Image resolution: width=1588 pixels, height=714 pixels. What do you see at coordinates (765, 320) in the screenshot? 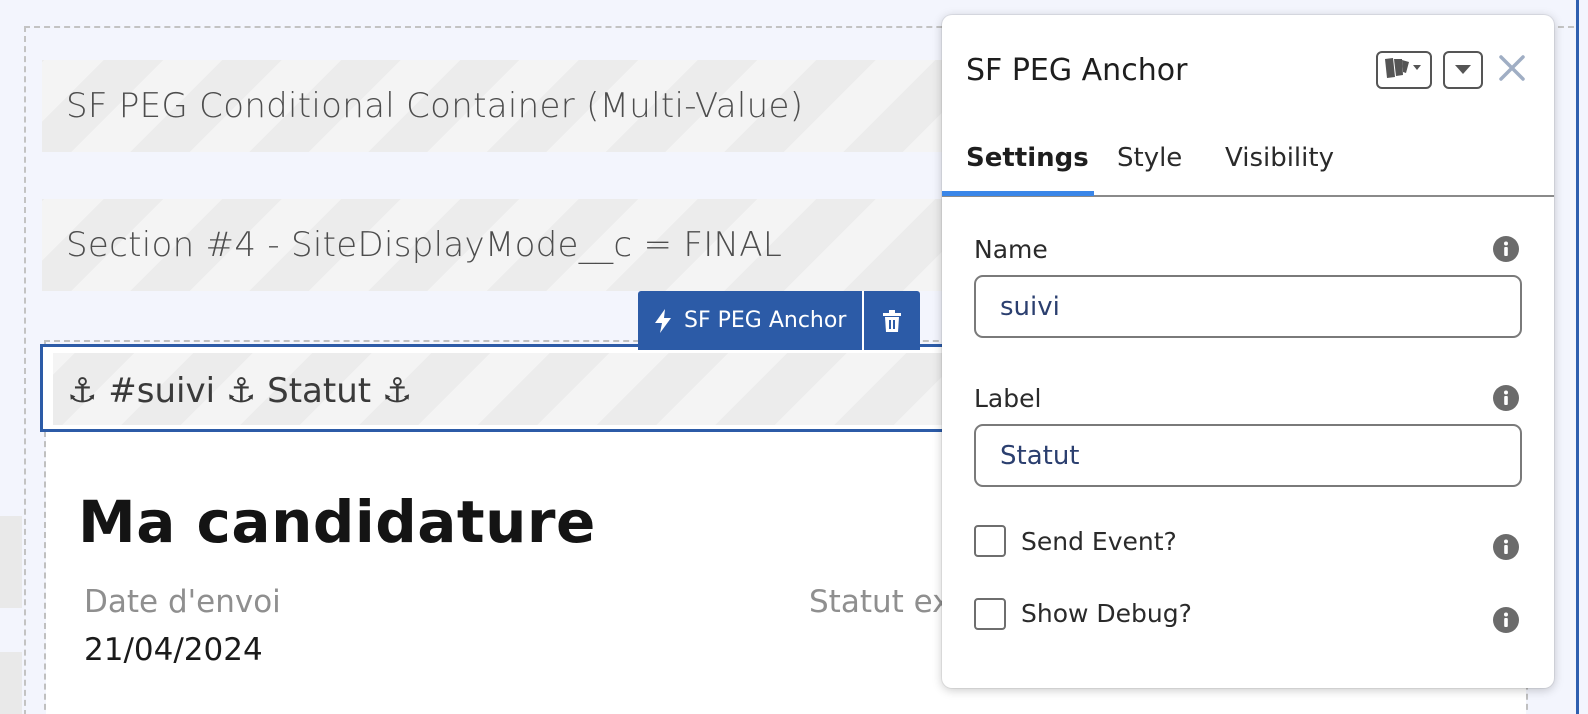
I see `block-type-label: SF PEG Anchor` at bounding box center [765, 320].